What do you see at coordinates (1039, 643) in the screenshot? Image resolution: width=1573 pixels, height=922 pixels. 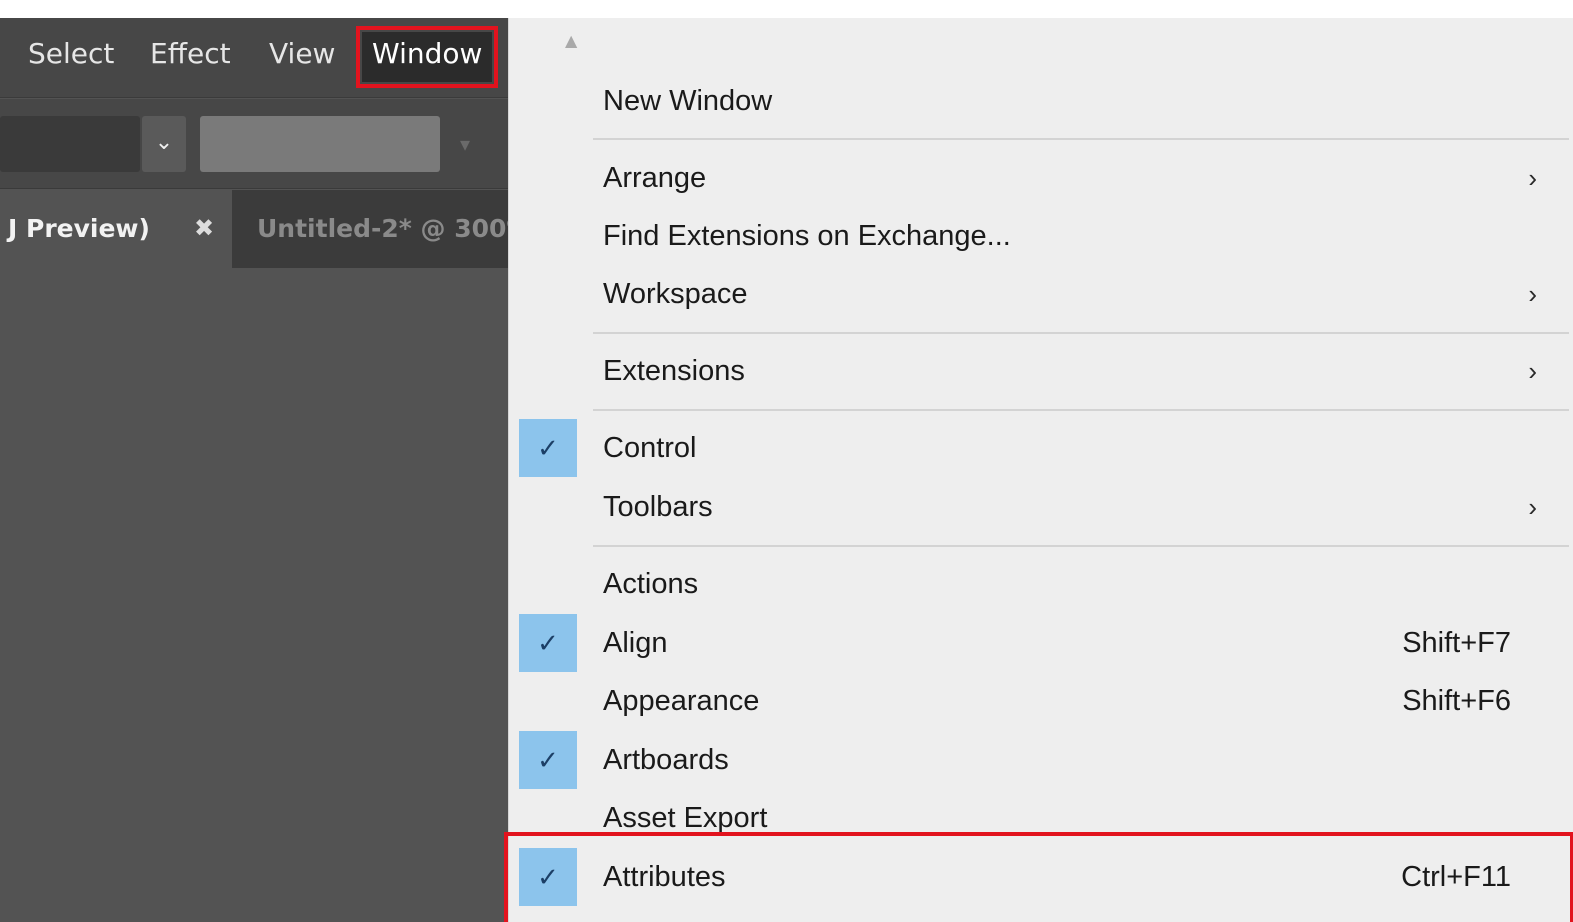 I see `menu-item-align: ✓ Align Shift+F7` at bounding box center [1039, 643].